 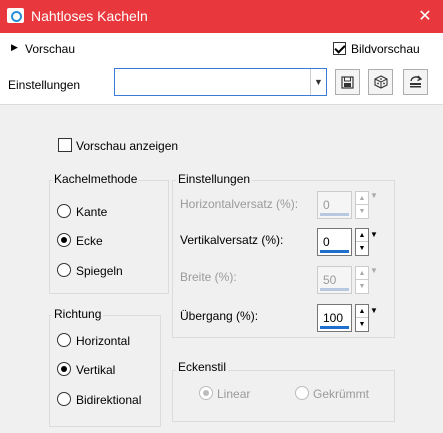 What do you see at coordinates (78, 314) in the screenshot?
I see `richtung-title: Richtung` at bounding box center [78, 314].